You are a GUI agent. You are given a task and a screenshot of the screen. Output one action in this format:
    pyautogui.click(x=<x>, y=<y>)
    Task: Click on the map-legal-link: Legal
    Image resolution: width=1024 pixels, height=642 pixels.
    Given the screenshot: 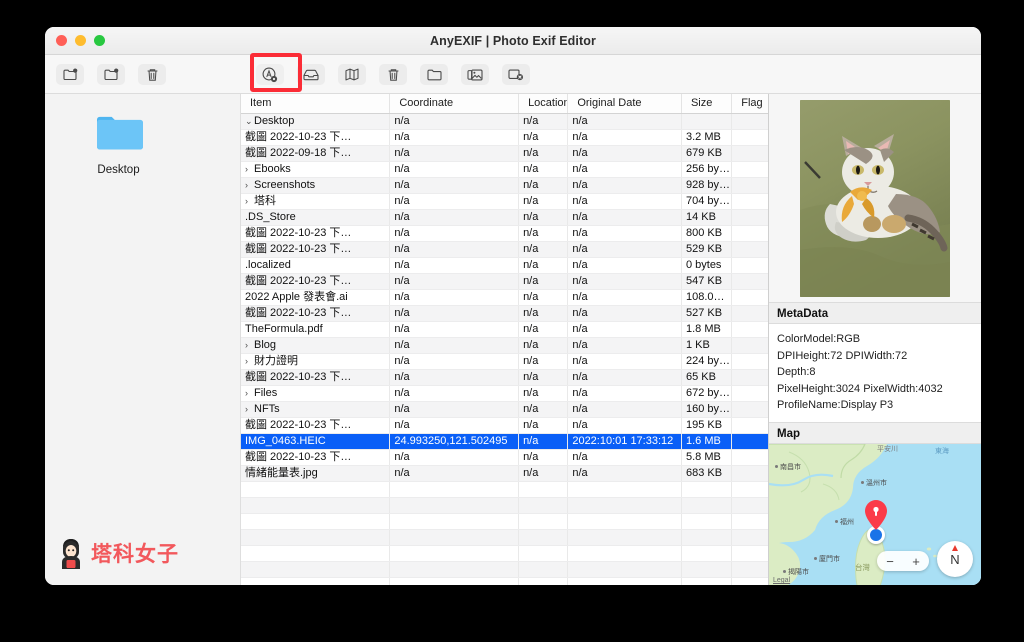 What is the action you would take?
    pyautogui.click(x=781, y=580)
    